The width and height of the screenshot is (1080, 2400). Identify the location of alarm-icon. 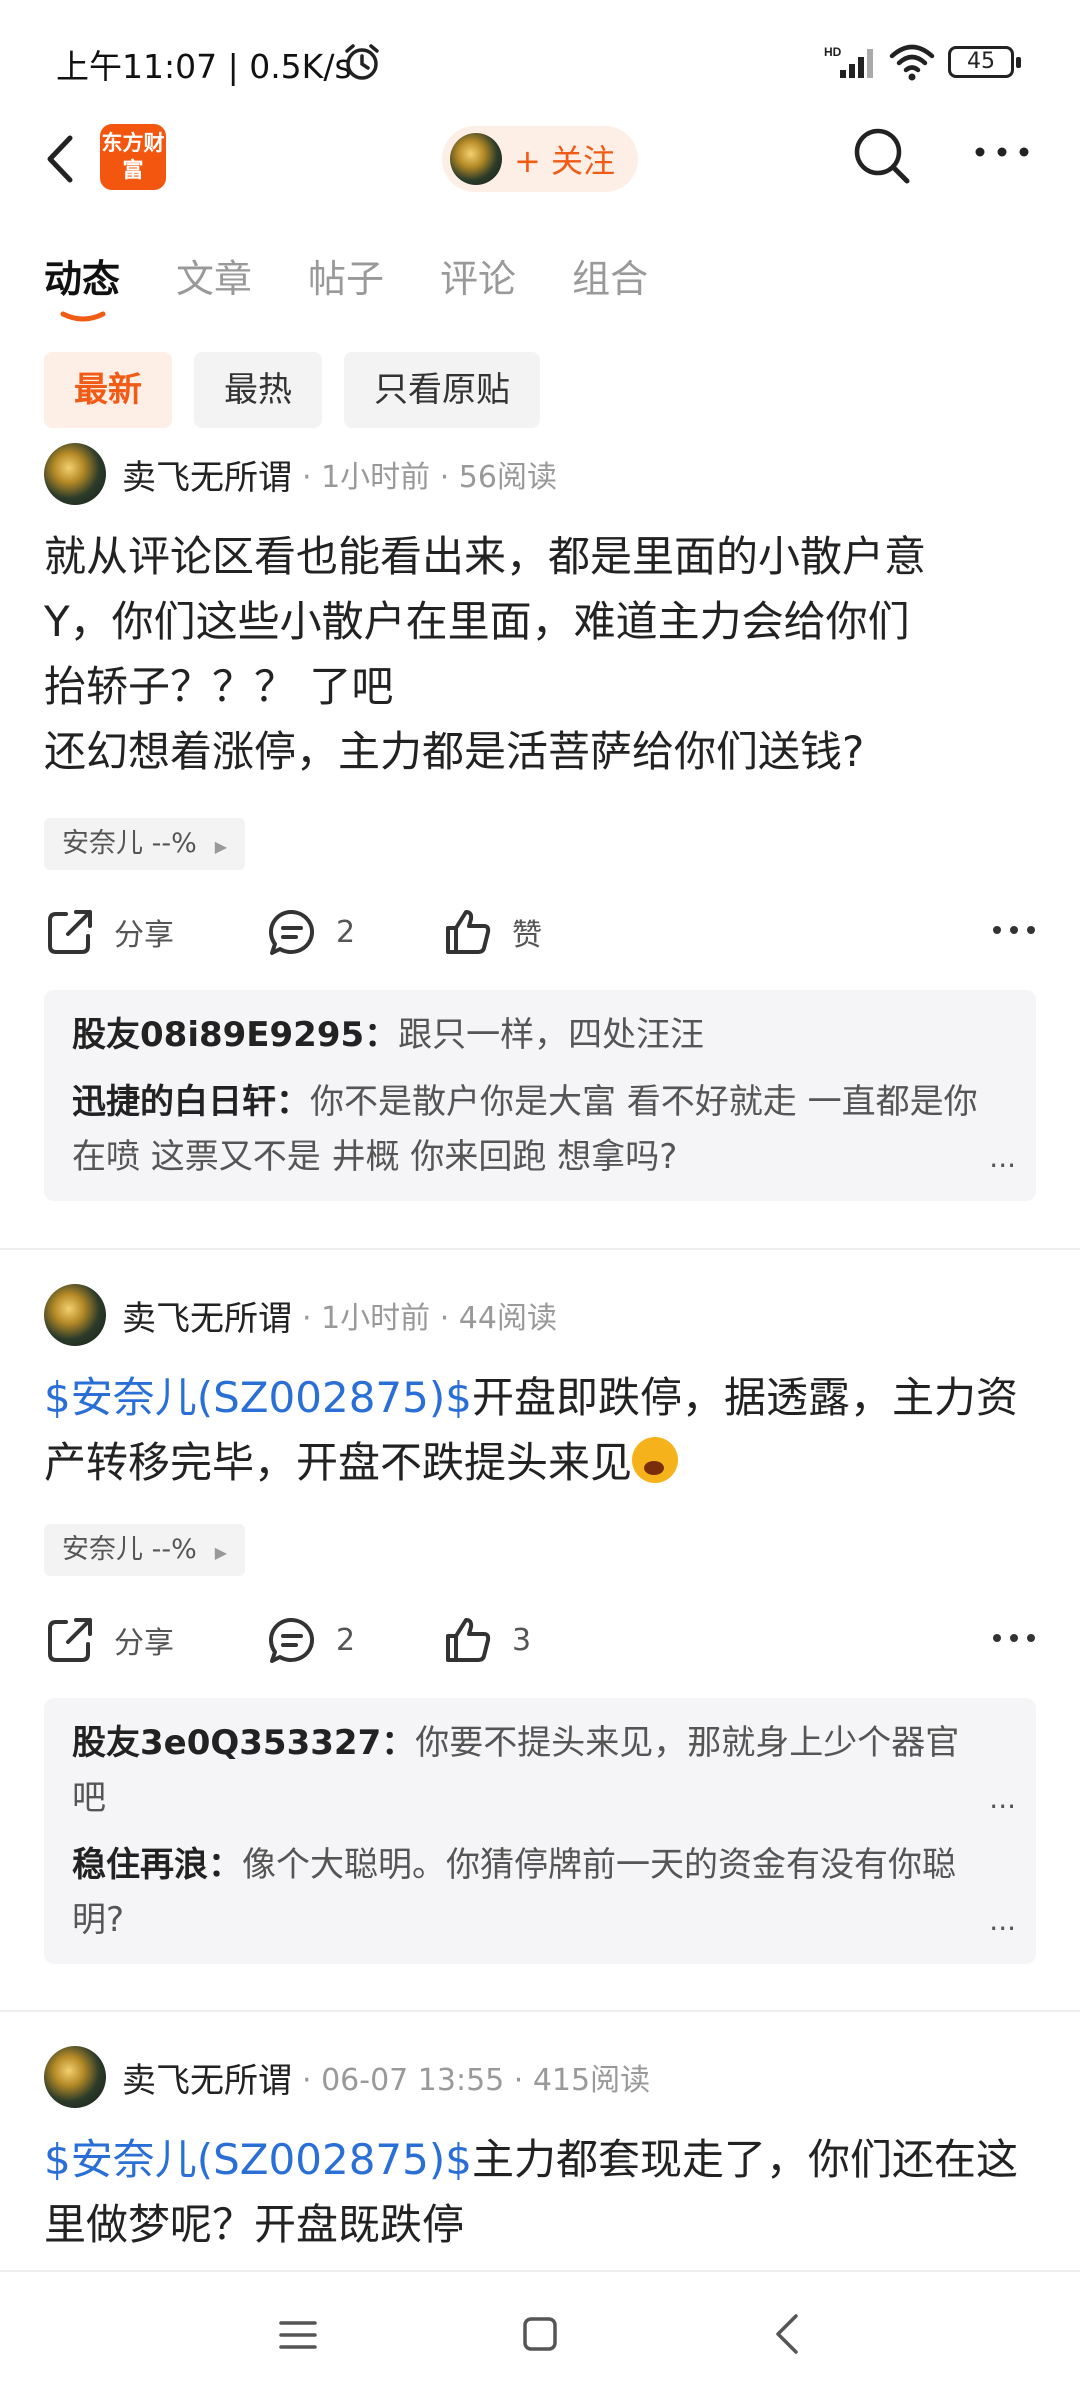
(362, 62).